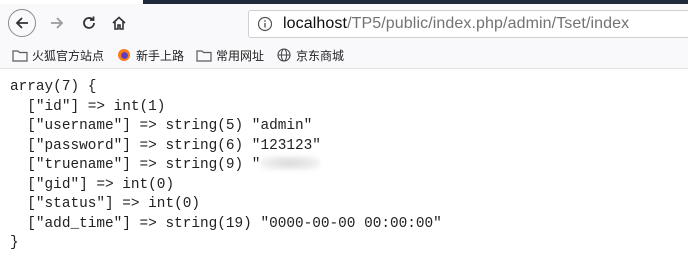 The image size is (688, 272). I want to click on dump-row: ["gid"] => int(0), so click(92, 184).